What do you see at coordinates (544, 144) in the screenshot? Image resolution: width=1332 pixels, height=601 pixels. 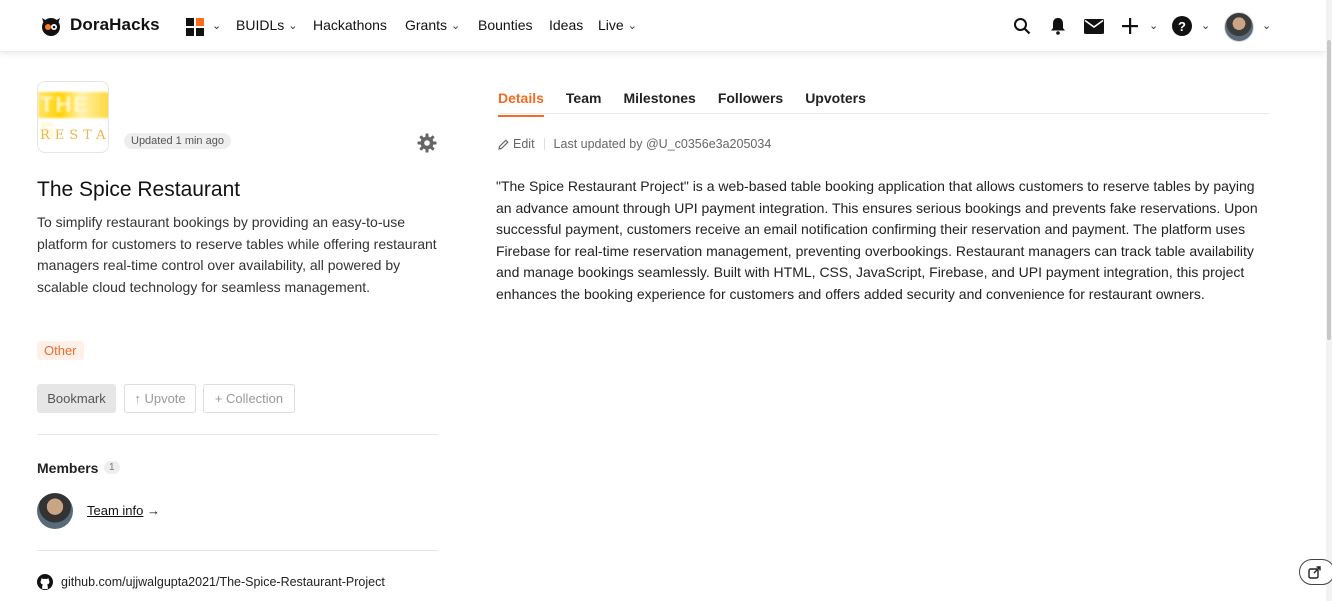 I see `separator` at bounding box center [544, 144].